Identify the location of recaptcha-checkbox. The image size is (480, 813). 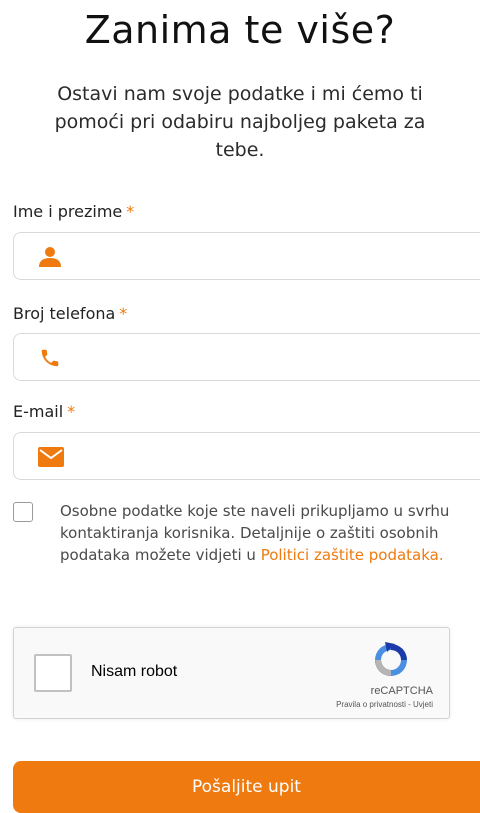
(53, 673).